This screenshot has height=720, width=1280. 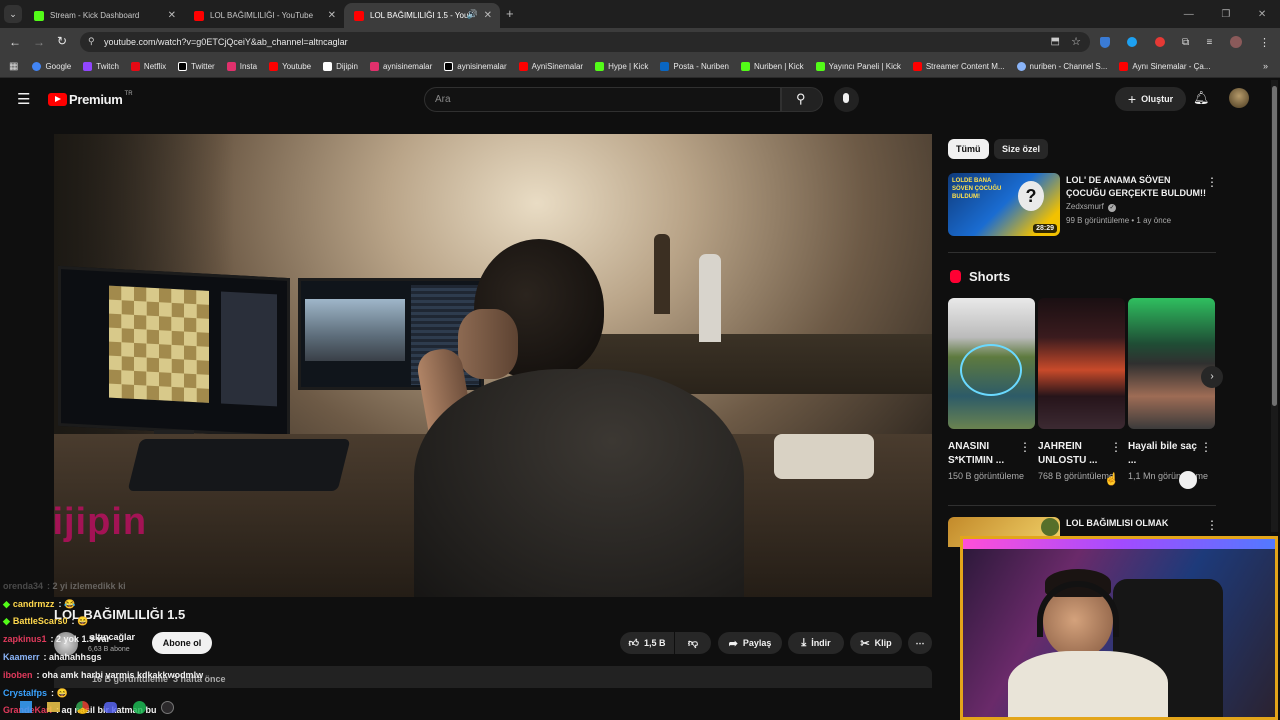 What do you see at coordinates (39, 42) in the screenshot?
I see `forward-icon: →` at bounding box center [39, 42].